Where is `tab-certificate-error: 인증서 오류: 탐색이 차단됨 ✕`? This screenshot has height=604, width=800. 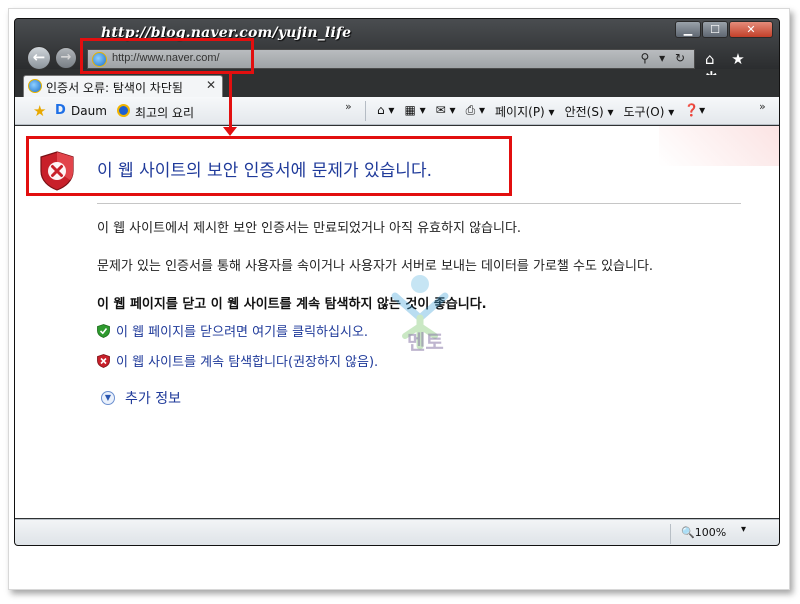 tab-certificate-error: 인증서 오류: 탐색이 차단됨 ✕ is located at coordinates (123, 86).